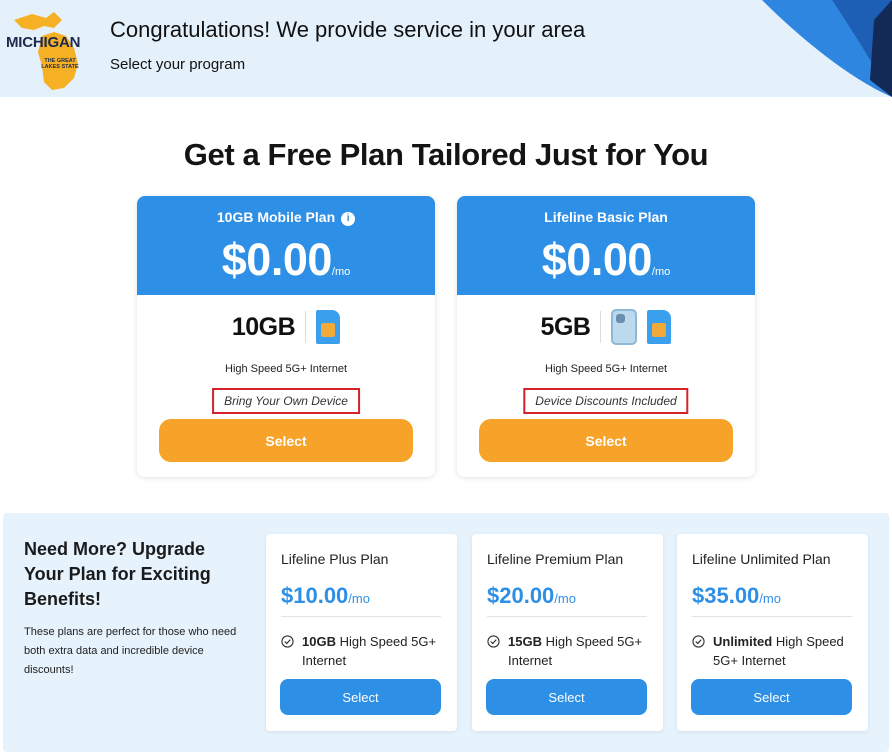 The height and width of the screenshot is (752, 892). What do you see at coordinates (525, 641) in the screenshot?
I see `plan-feature-bold: 15GB` at bounding box center [525, 641].